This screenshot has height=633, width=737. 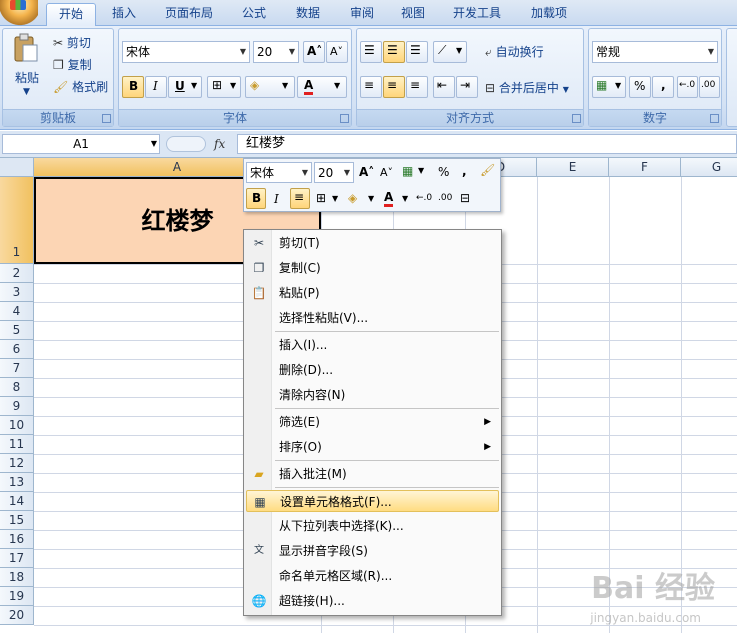 What do you see at coordinates (655, 52) in the screenshot?
I see `number-format-combo: 常规 ▼` at bounding box center [655, 52].